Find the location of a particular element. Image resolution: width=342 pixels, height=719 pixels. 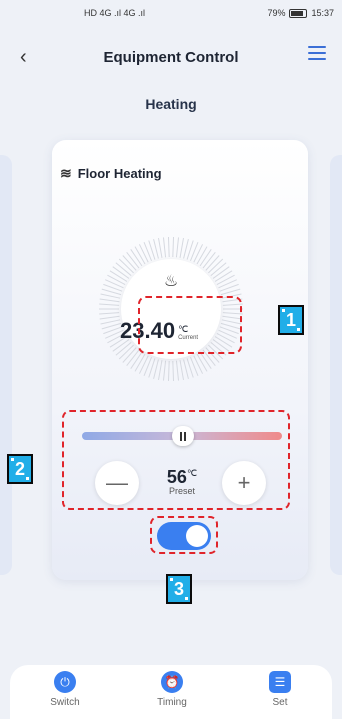

page-title: Equipment Control is located at coordinates (171, 57).